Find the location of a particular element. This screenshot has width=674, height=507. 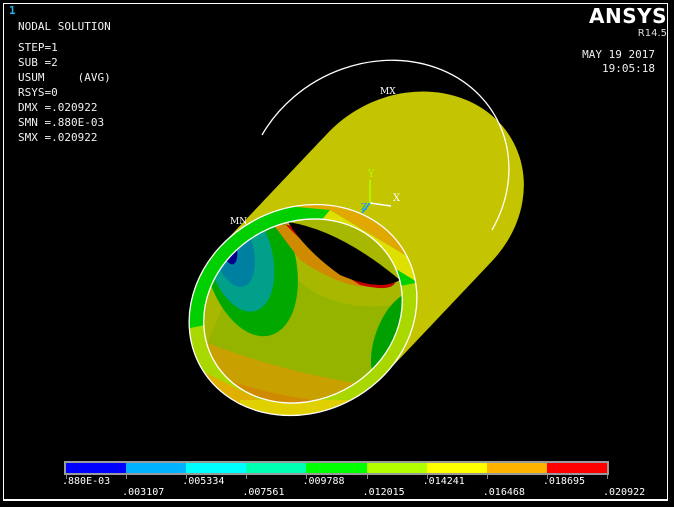

legend-label: .880E-03 is located at coordinates (86, 481).